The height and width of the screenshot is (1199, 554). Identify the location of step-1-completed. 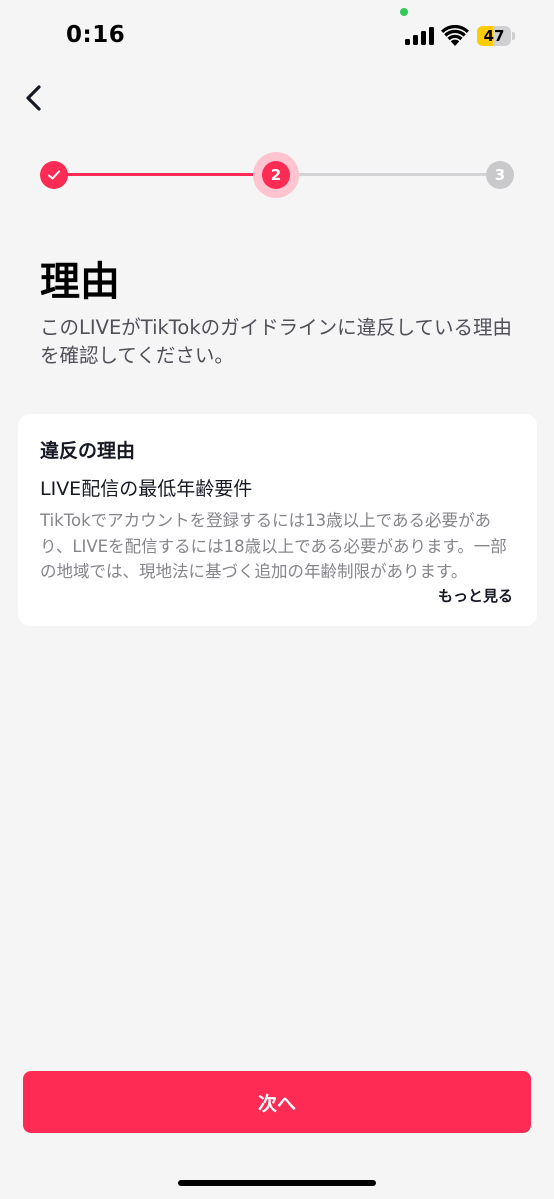
(54, 175).